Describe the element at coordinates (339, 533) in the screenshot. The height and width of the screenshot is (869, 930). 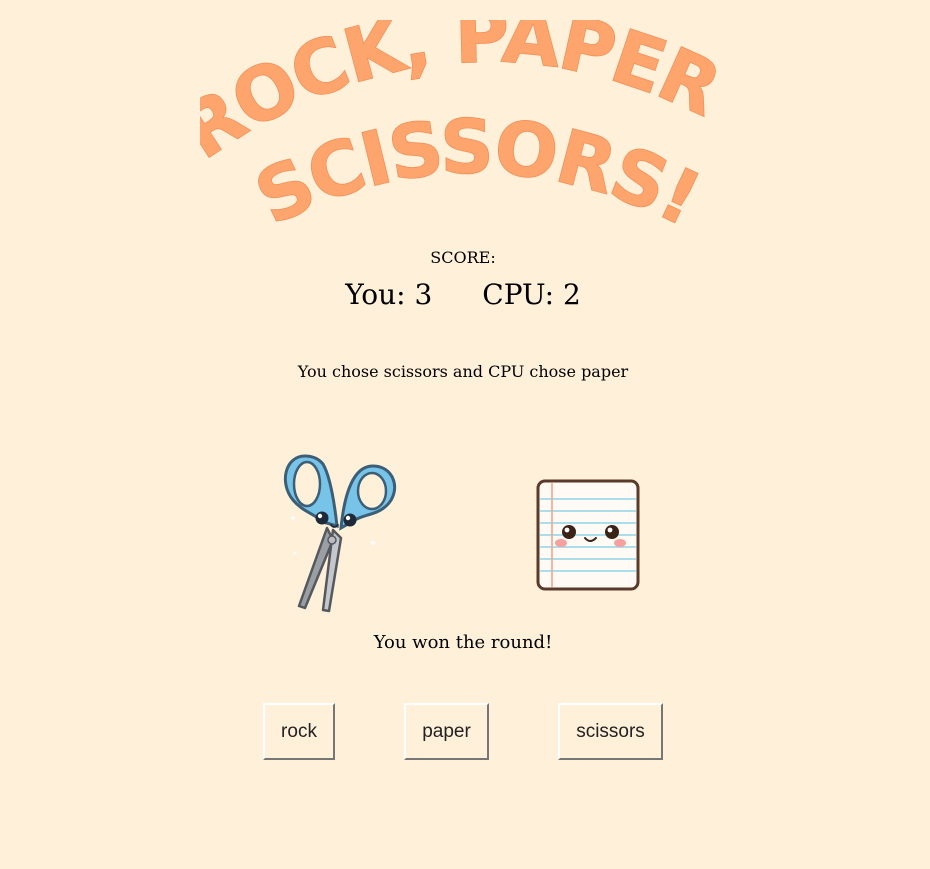
I see `scissors-icon` at that location.